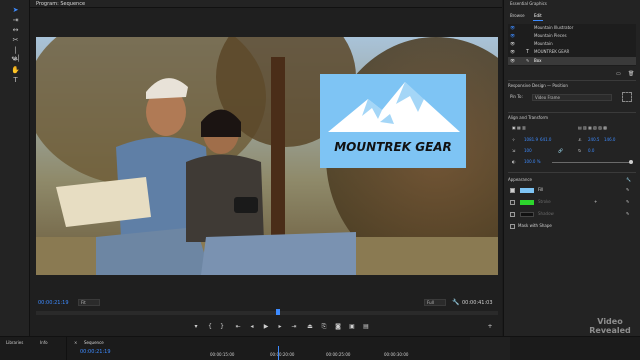 This screenshot has width=640, height=360. What do you see at coordinates (222, 327) in the screenshot?
I see `mark-out-icon: }` at bounding box center [222, 327].